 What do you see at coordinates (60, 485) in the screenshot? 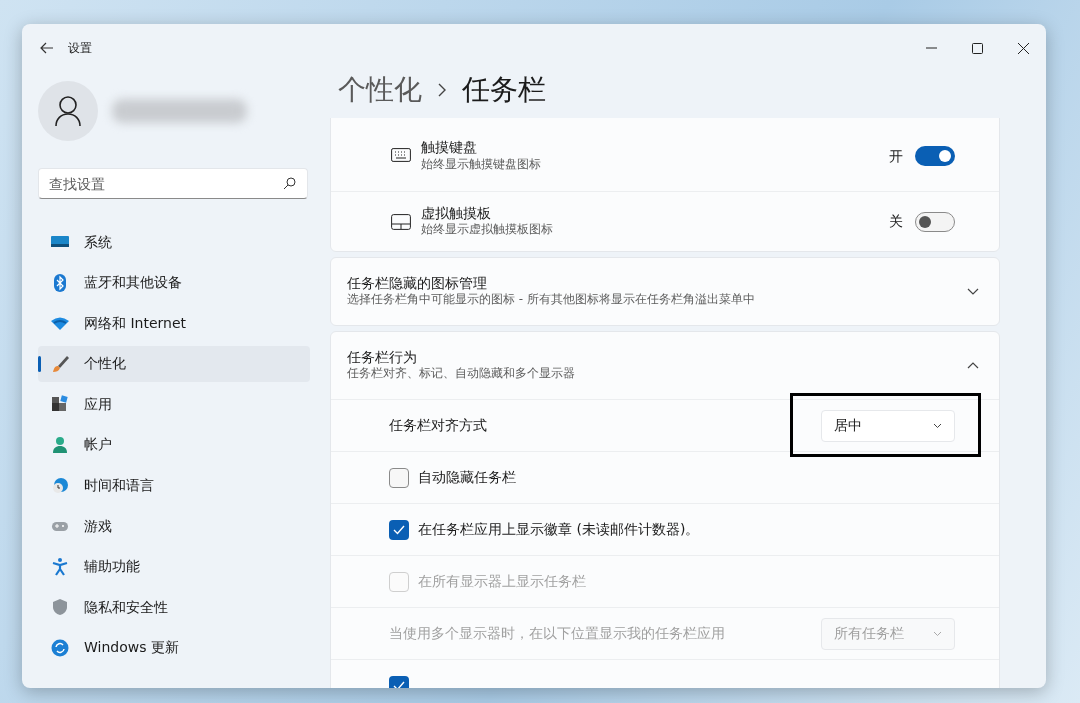
I see `clock-globe-icon` at bounding box center [60, 485].